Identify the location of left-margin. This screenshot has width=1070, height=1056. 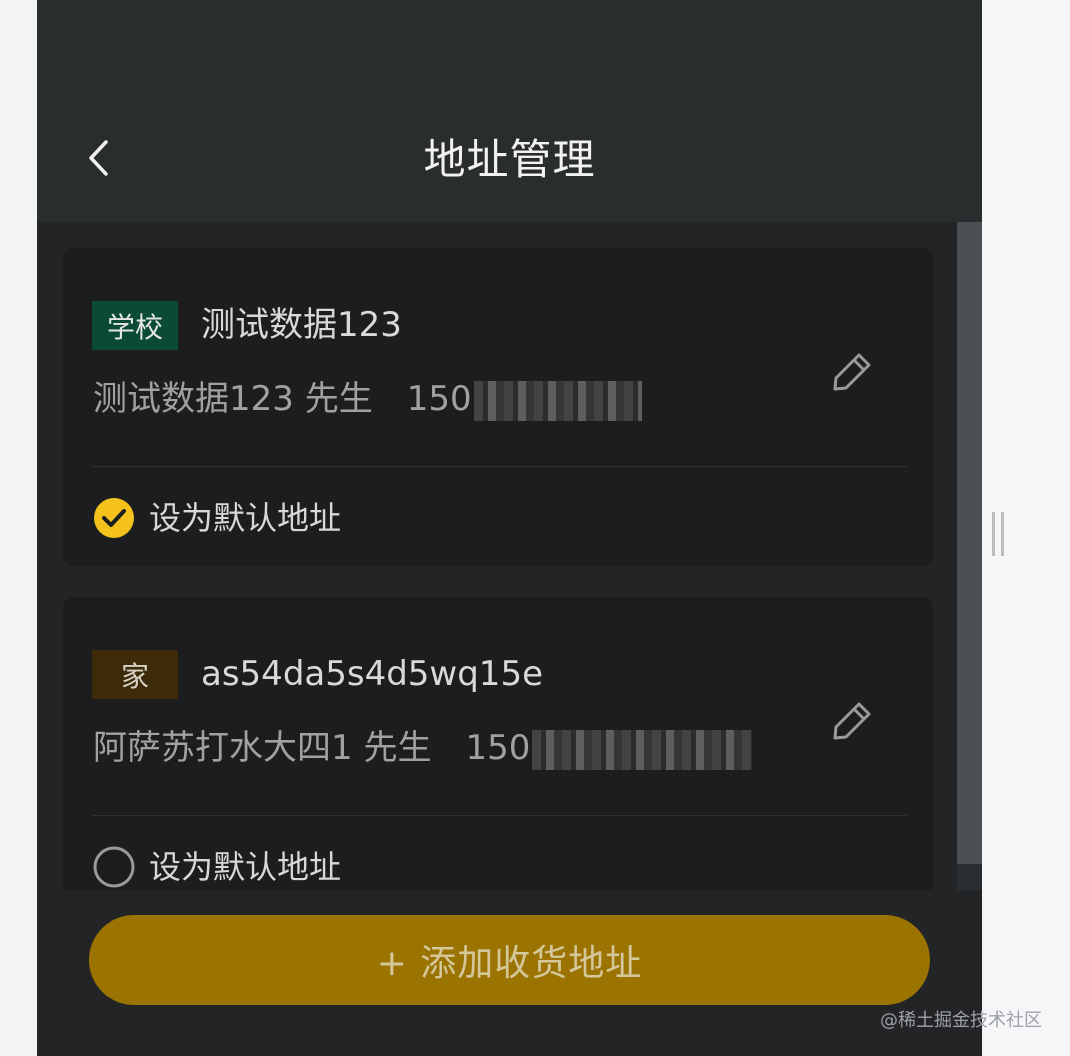
(18, 528).